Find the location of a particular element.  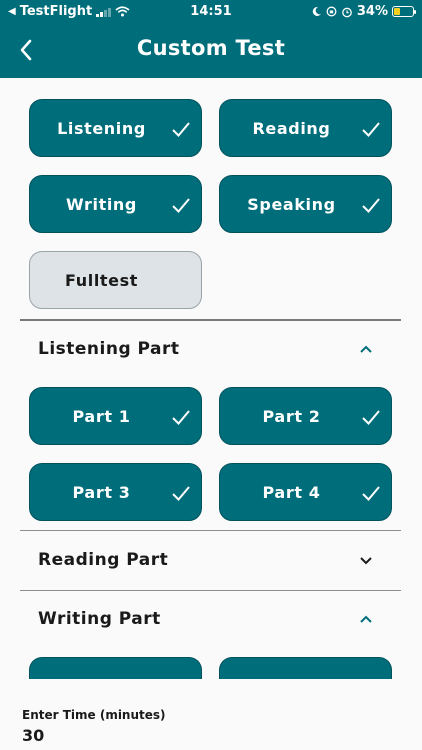

battery-icon is located at coordinates (404, 11).